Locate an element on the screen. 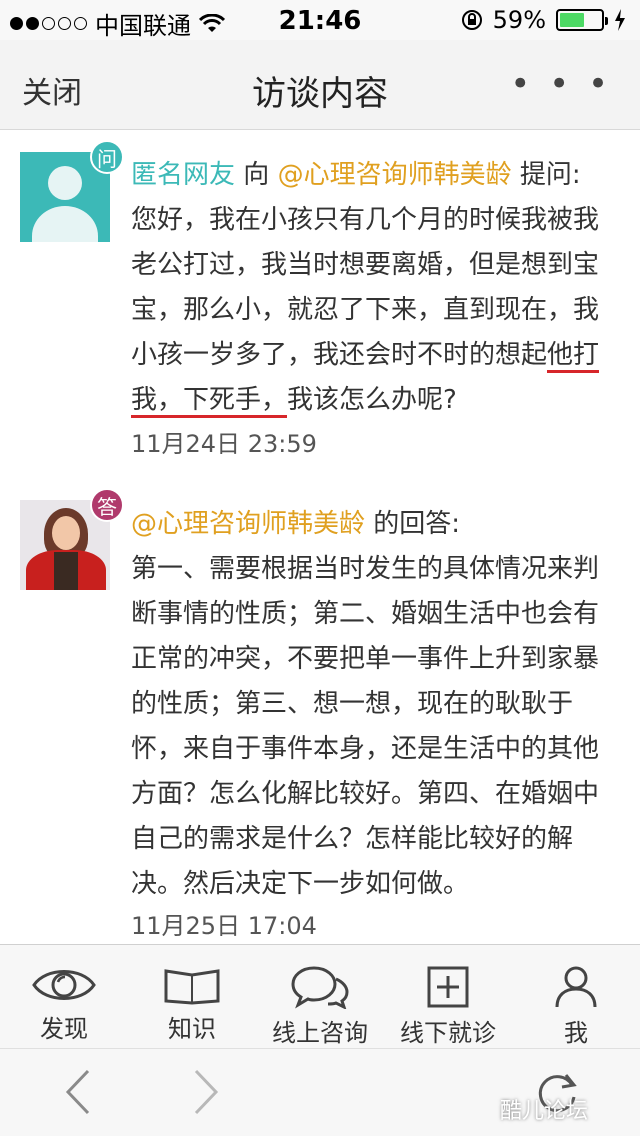 This screenshot has width=640, height=1136. tab-label: 线上咨询 is located at coordinates (320, 1033).